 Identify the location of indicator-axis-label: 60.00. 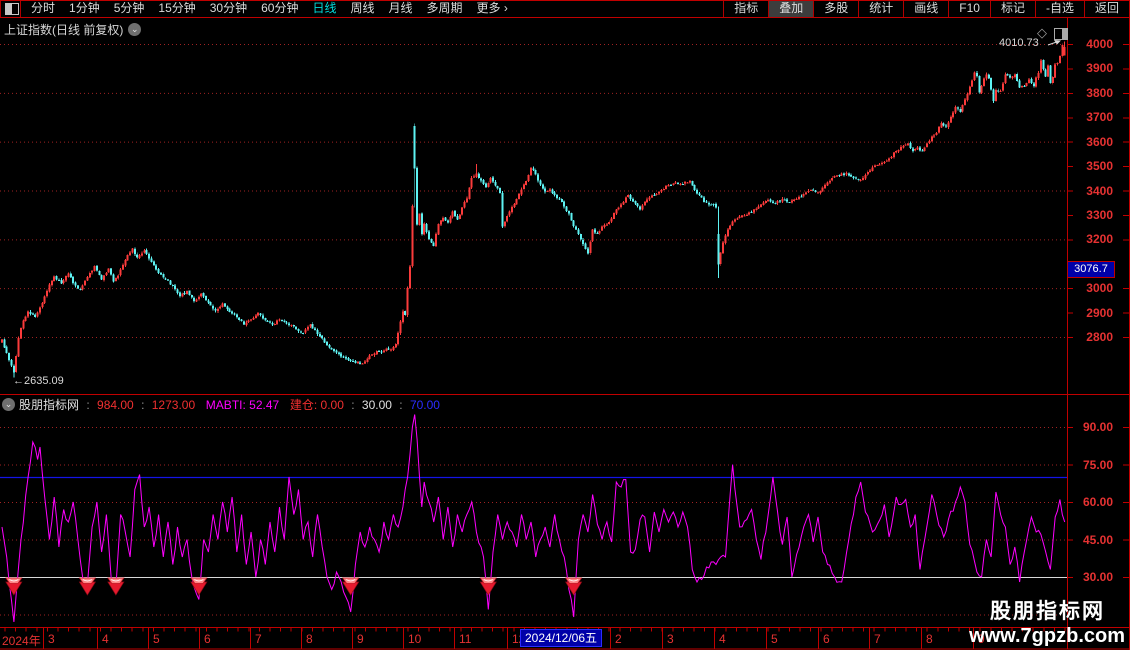
(1097, 502).